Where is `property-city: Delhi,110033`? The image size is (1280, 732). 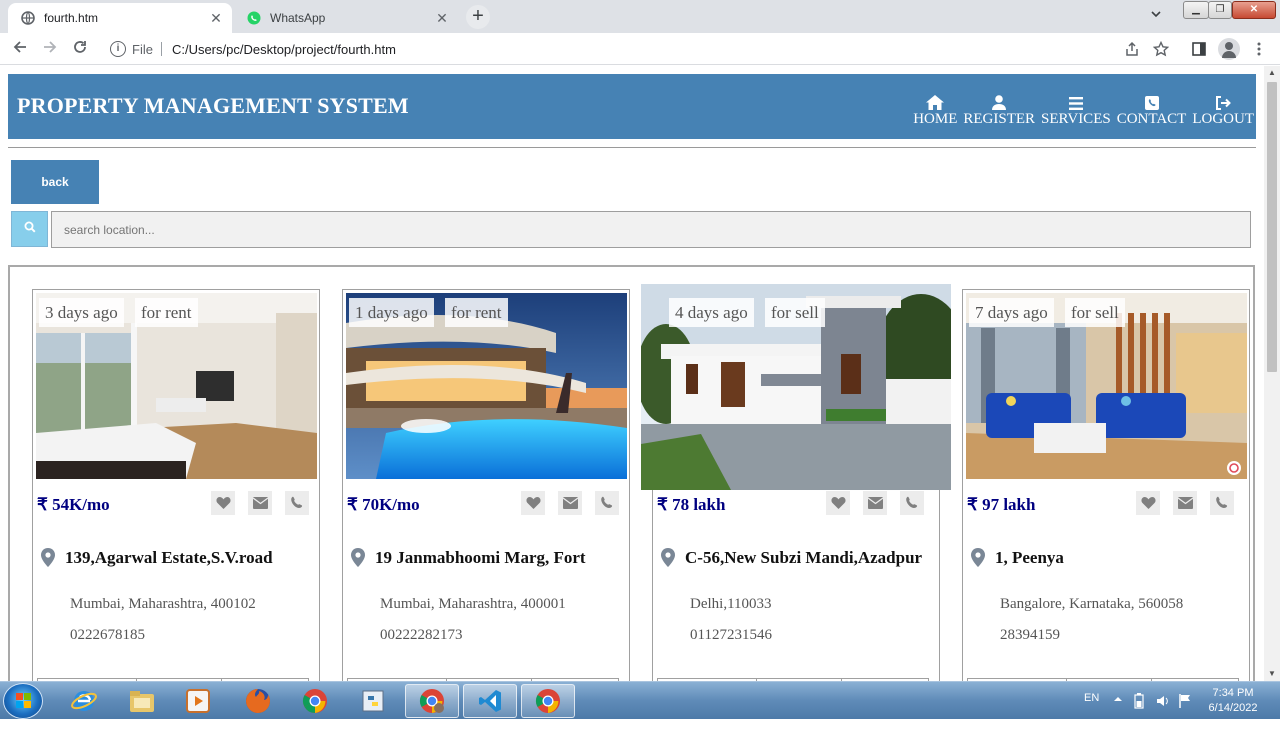 property-city: Delhi,110033 is located at coordinates (731, 604).